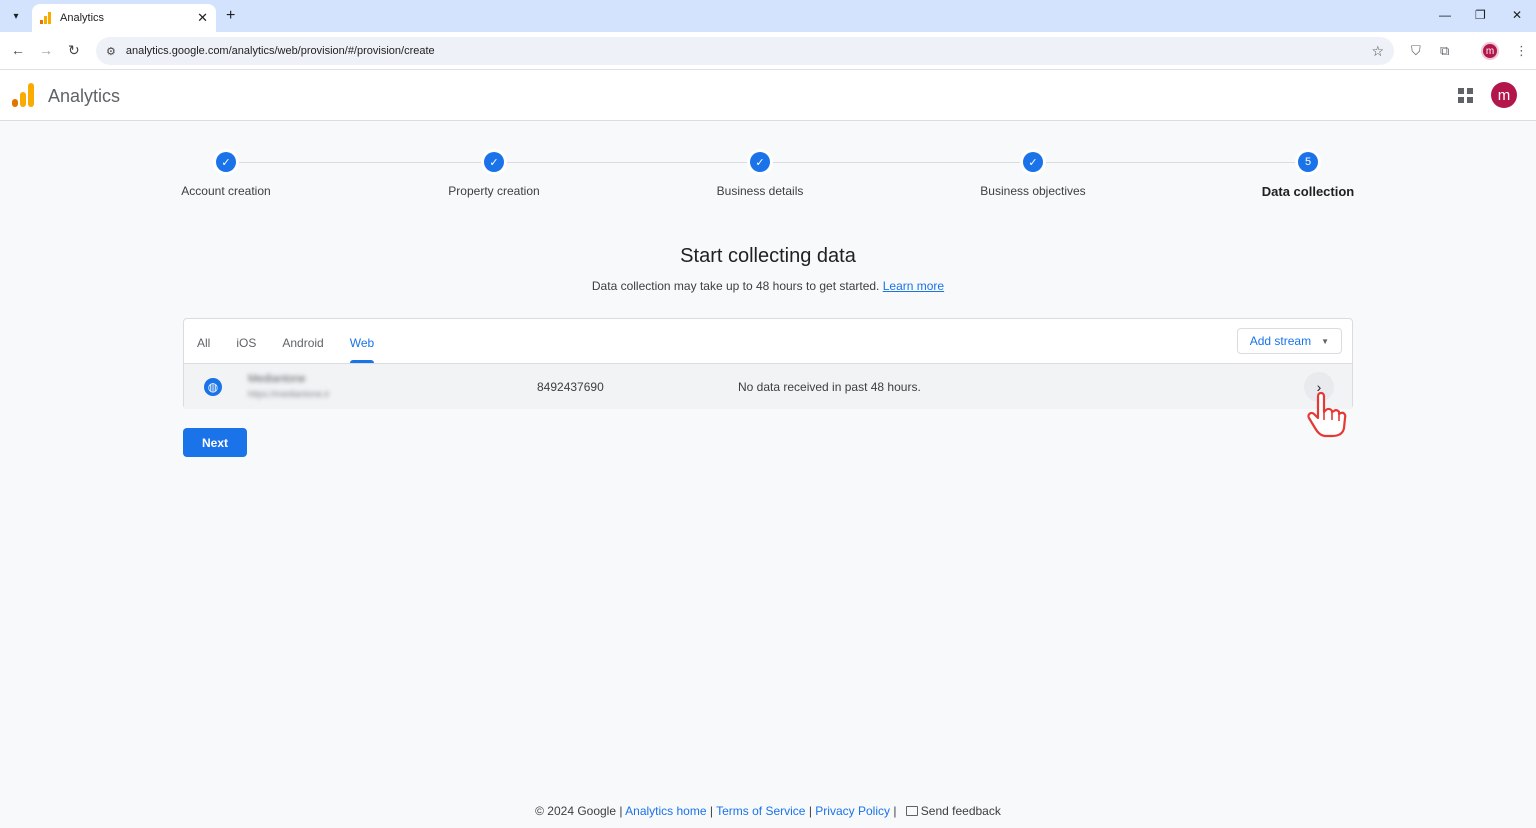 The image size is (1536, 828). Describe the element at coordinates (494, 175) in the screenshot. I see `step-property-creation: ✓ Property creation` at that location.